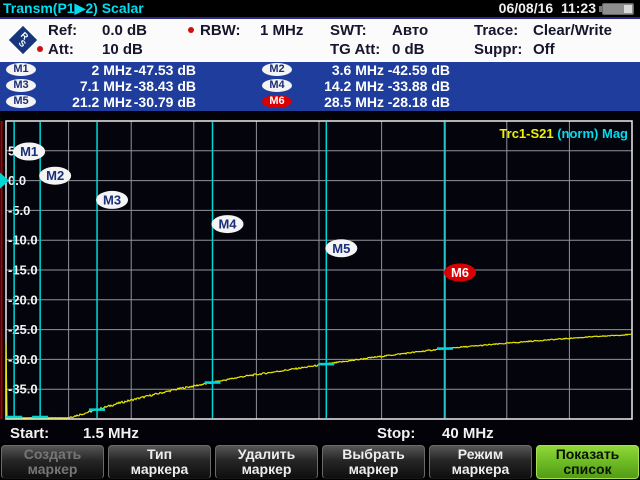 The width and height of the screenshot is (640, 480). Describe the element at coordinates (354, 102) in the screenshot. I see `marker-frequency: 28.5 MHz` at that location.